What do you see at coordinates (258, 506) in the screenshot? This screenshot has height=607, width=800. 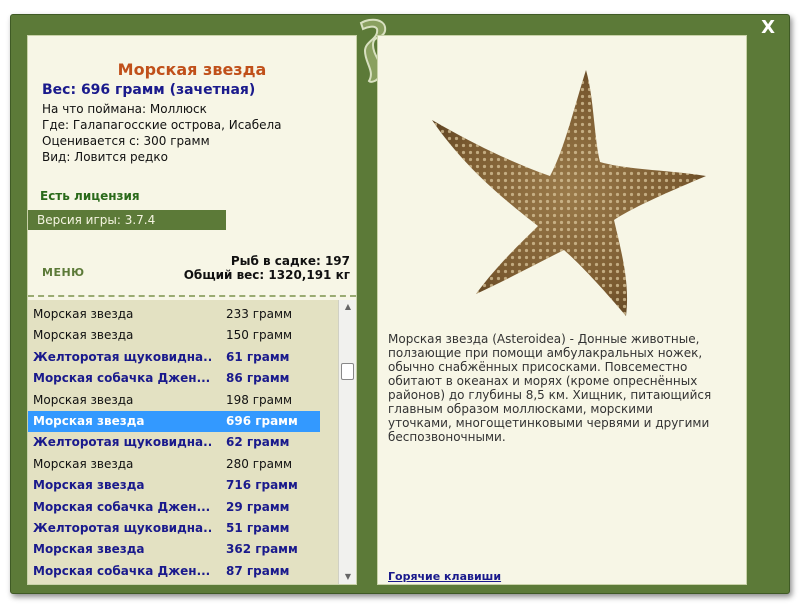 I see `list-item-weight: 29 грамм` at bounding box center [258, 506].